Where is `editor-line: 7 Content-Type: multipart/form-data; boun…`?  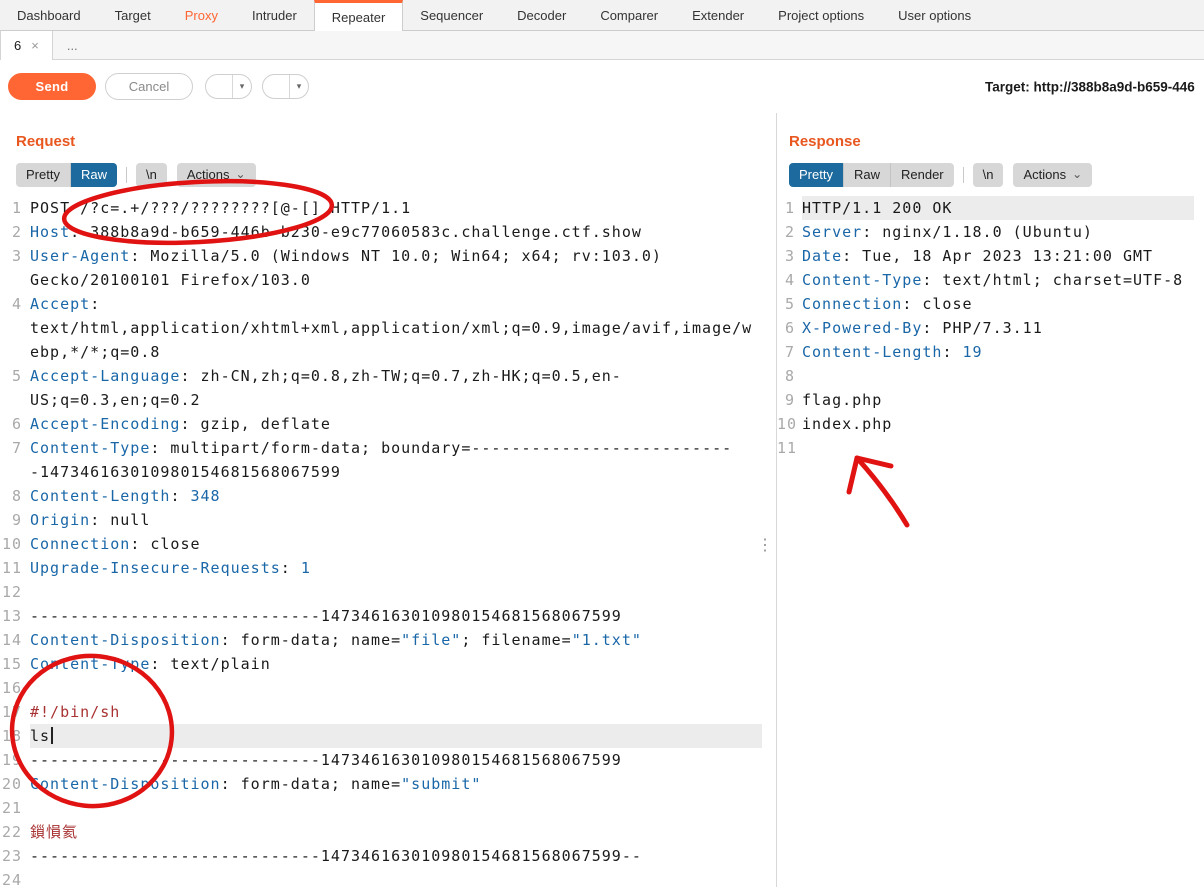
editor-line: 7 Content-Type: multipart/form-data; boun… is located at coordinates (388, 460).